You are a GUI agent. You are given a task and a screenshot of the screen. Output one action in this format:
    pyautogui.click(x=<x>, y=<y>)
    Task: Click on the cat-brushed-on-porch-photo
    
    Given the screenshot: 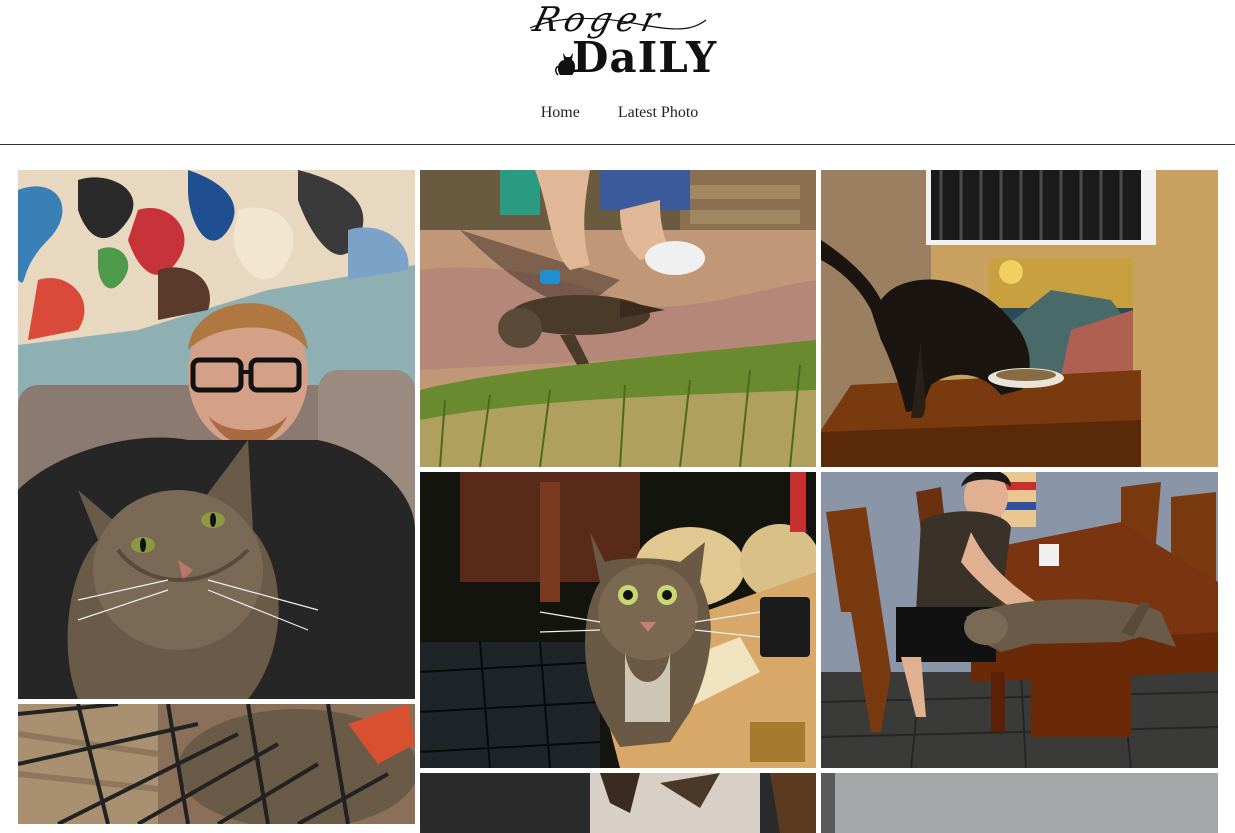 What is the action you would take?
    pyautogui.click(x=618, y=318)
    